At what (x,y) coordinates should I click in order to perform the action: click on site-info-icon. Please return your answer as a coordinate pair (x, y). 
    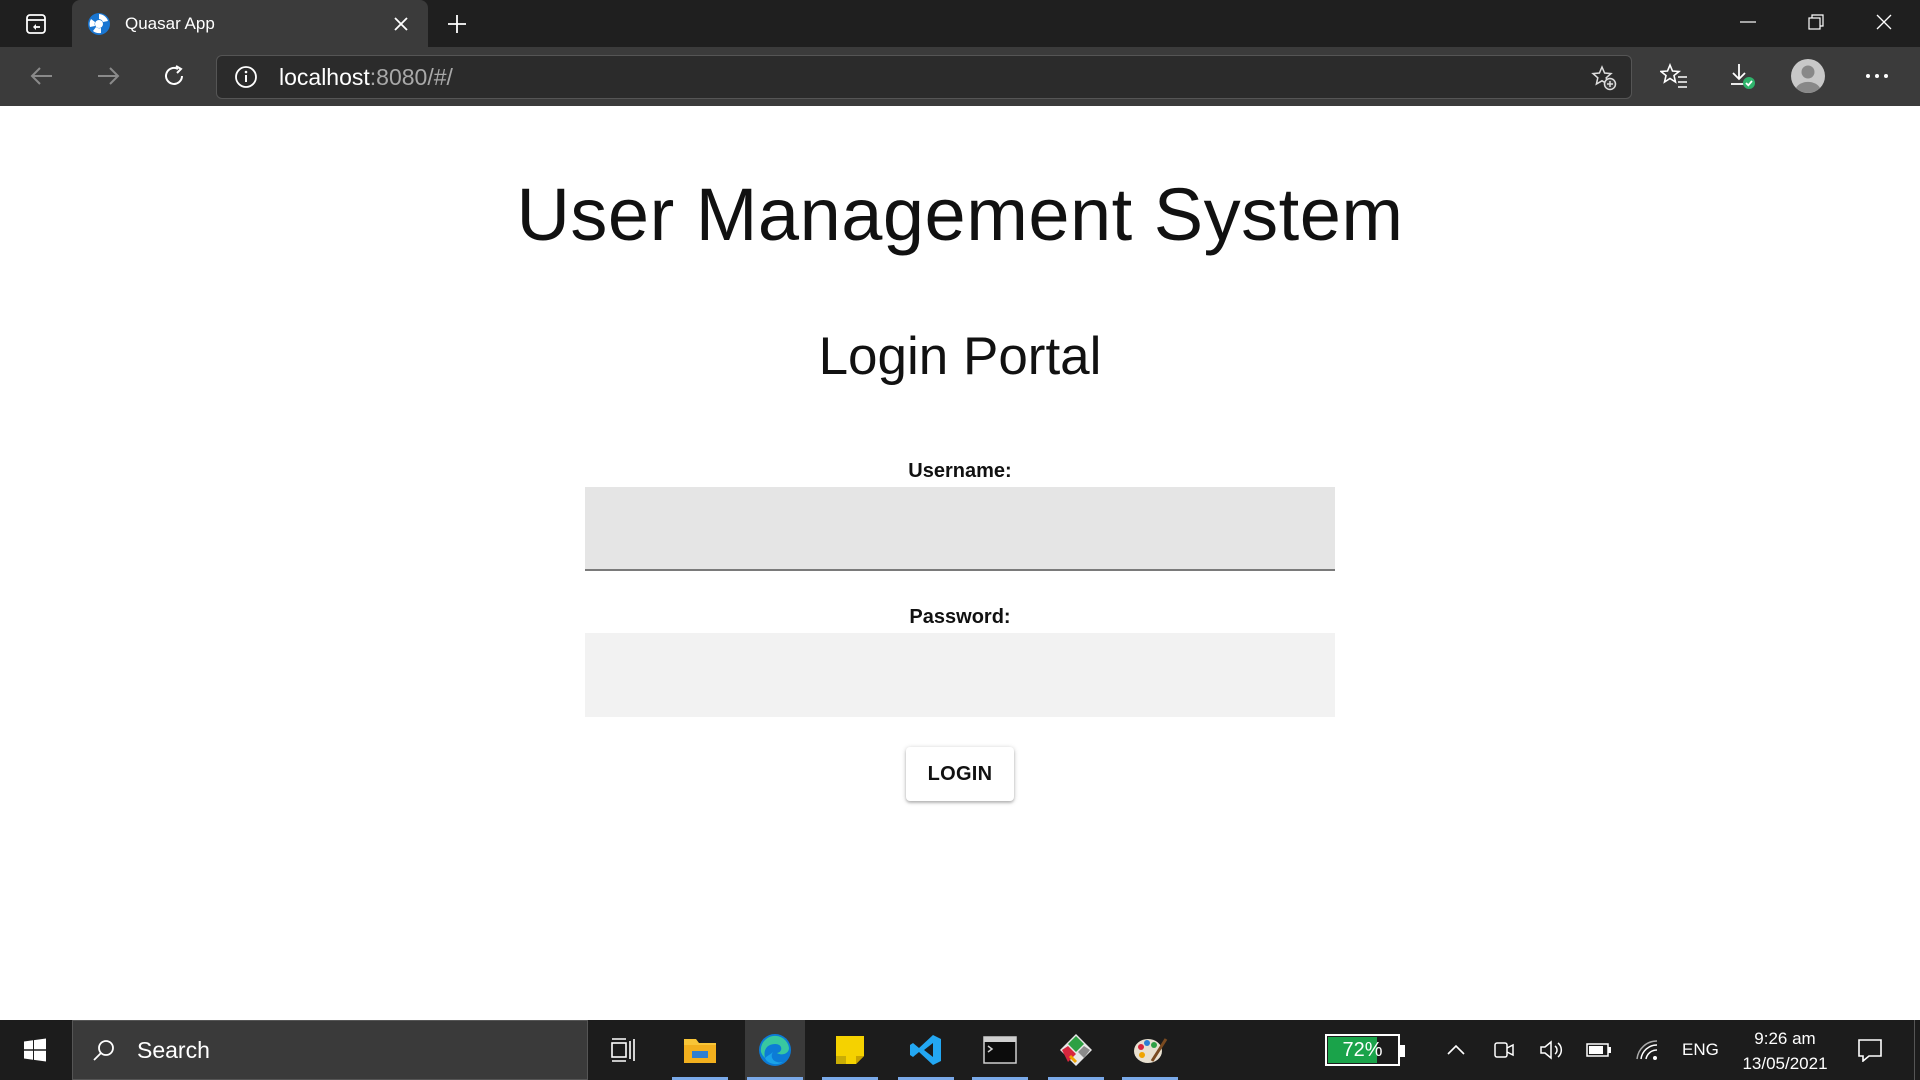
    Looking at the image, I should click on (246, 77).